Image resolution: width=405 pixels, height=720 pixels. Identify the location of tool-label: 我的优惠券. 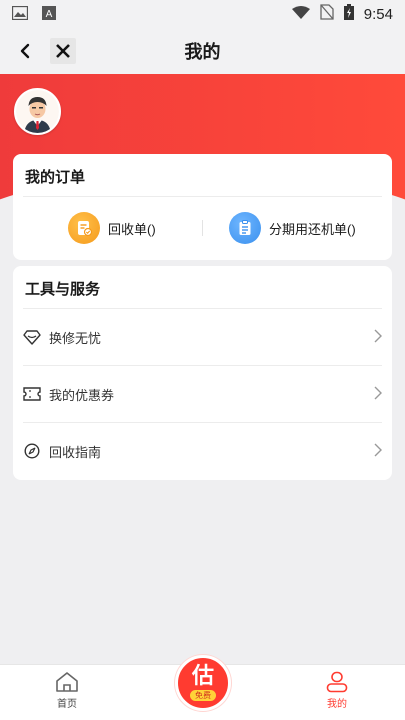
(82, 395).